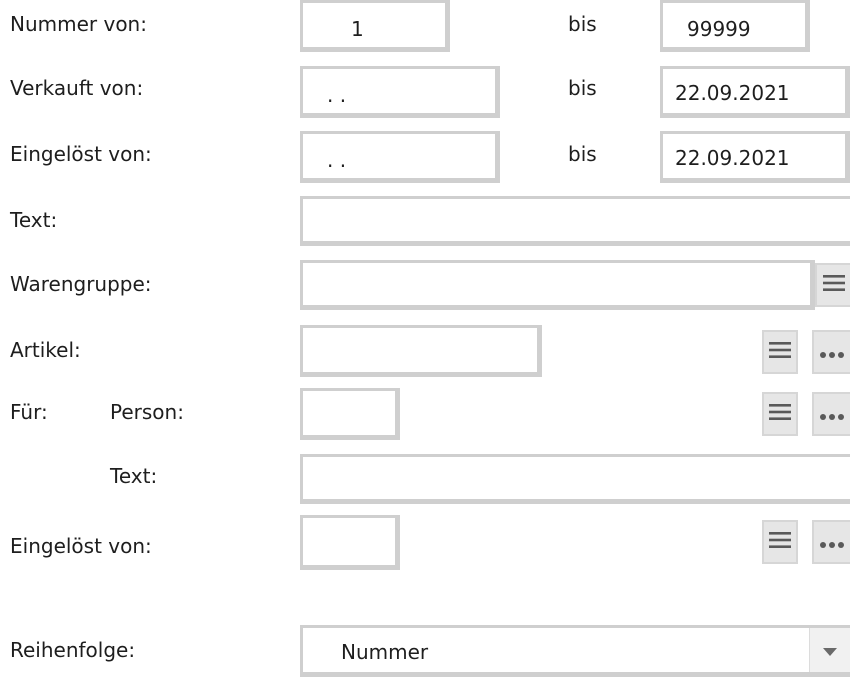 This screenshot has height=677, width=850. Describe the element at coordinates (755, 92) in the screenshot. I see `verkauft-bis-input: 22.09.2021` at that location.